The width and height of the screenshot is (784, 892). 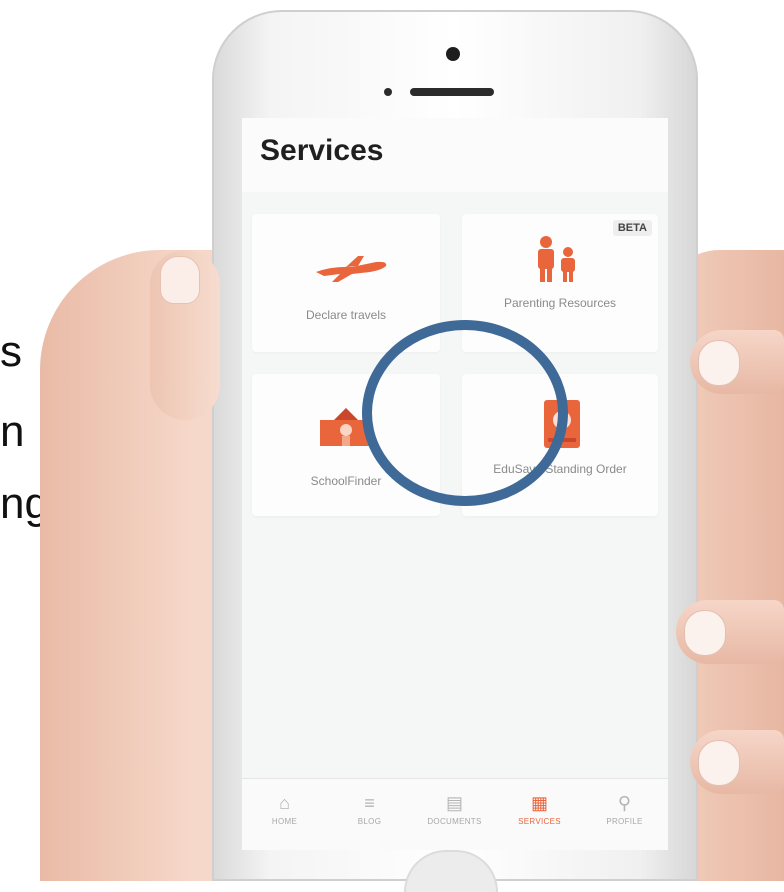 What do you see at coordinates (624, 815) in the screenshot?
I see `tab-profile: ⚲ PROFILE` at bounding box center [624, 815].